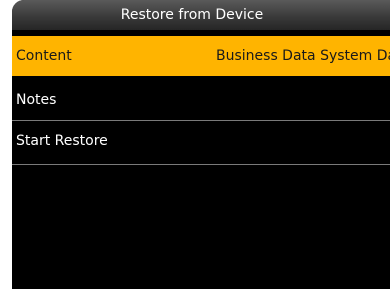 The image size is (390, 289). I want to click on menu-item-label: Notes, so click(36, 100).